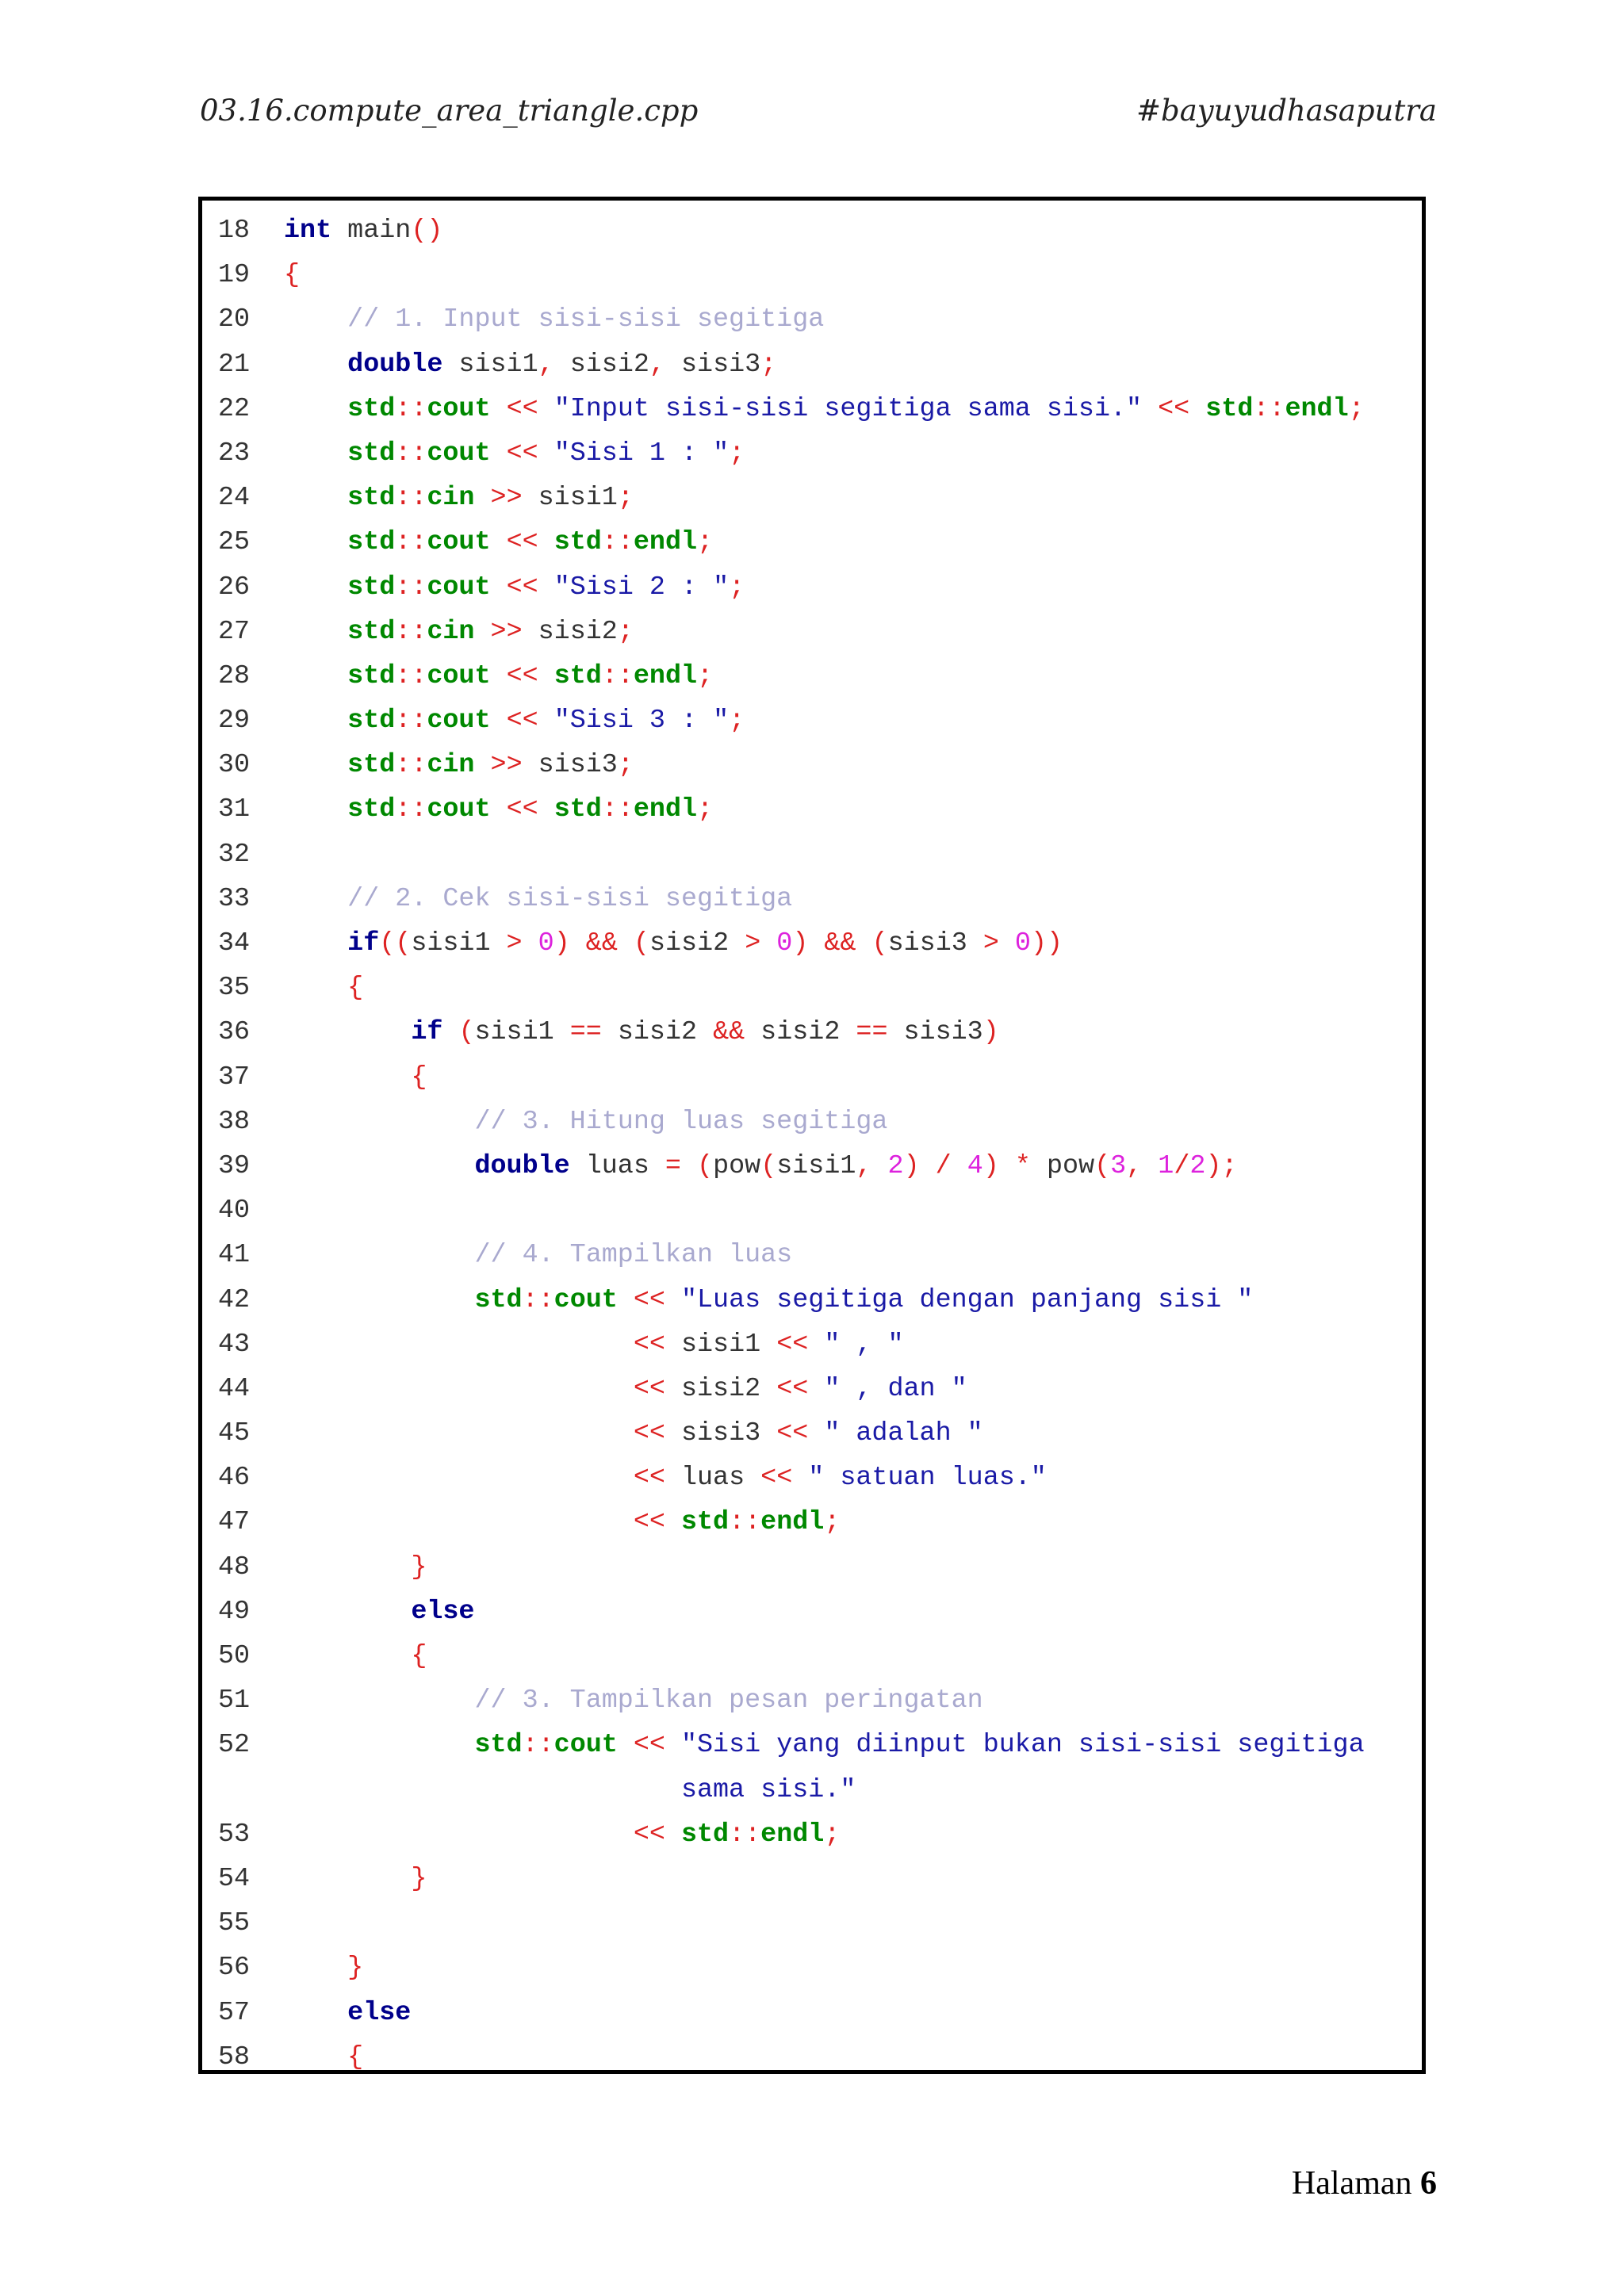 This screenshot has width=1624, height=2296. Describe the element at coordinates (234, 2013) in the screenshot. I see `line-number: 57` at that location.